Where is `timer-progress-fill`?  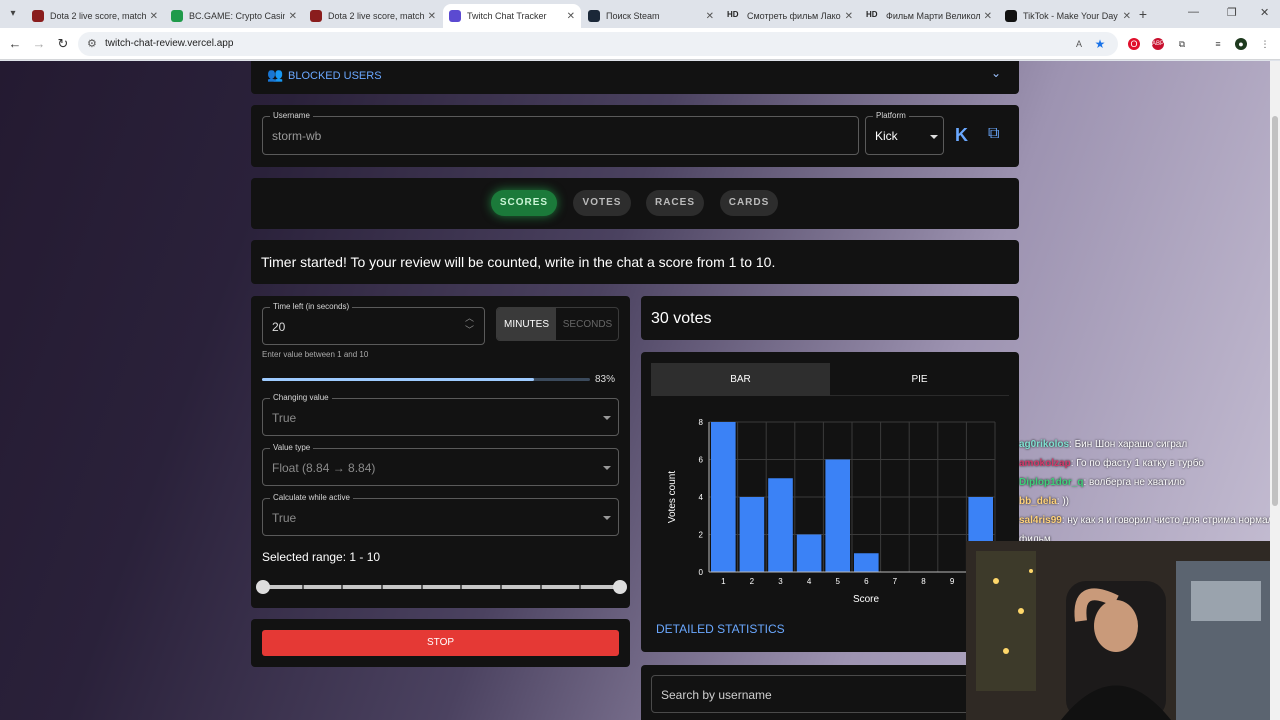 timer-progress-fill is located at coordinates (398, 379).